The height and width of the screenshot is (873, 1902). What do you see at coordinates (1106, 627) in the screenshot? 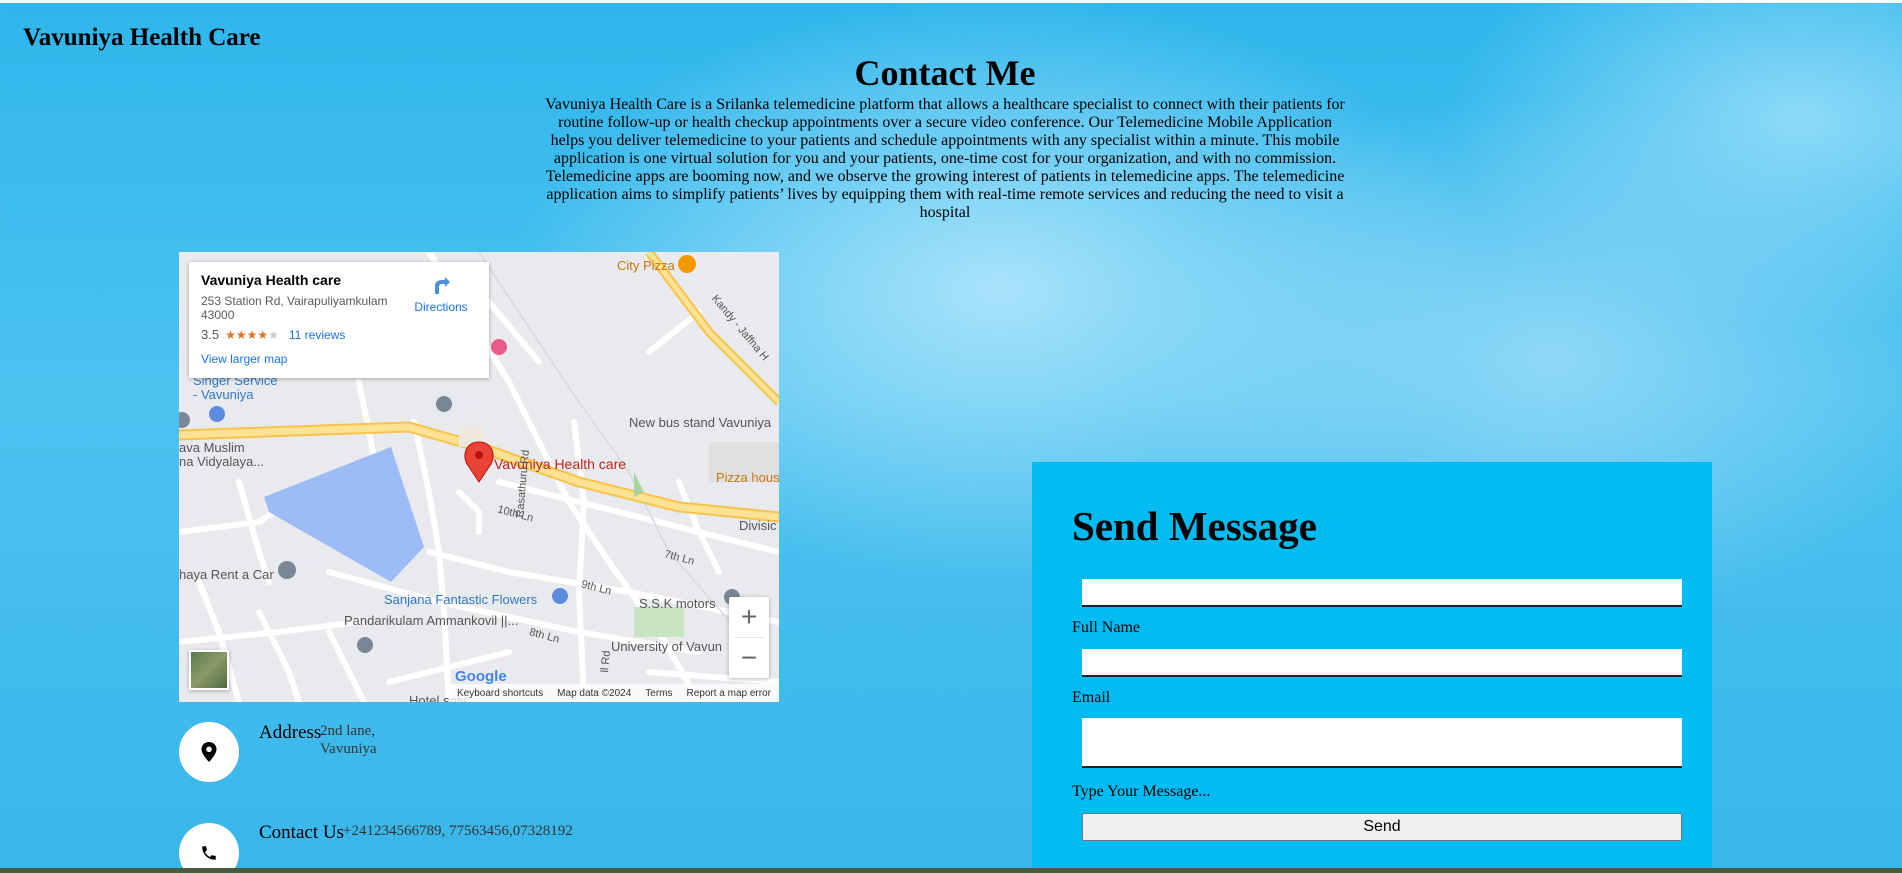
I see `full-name-label: Full Name` at bounding box center [1106, 627].